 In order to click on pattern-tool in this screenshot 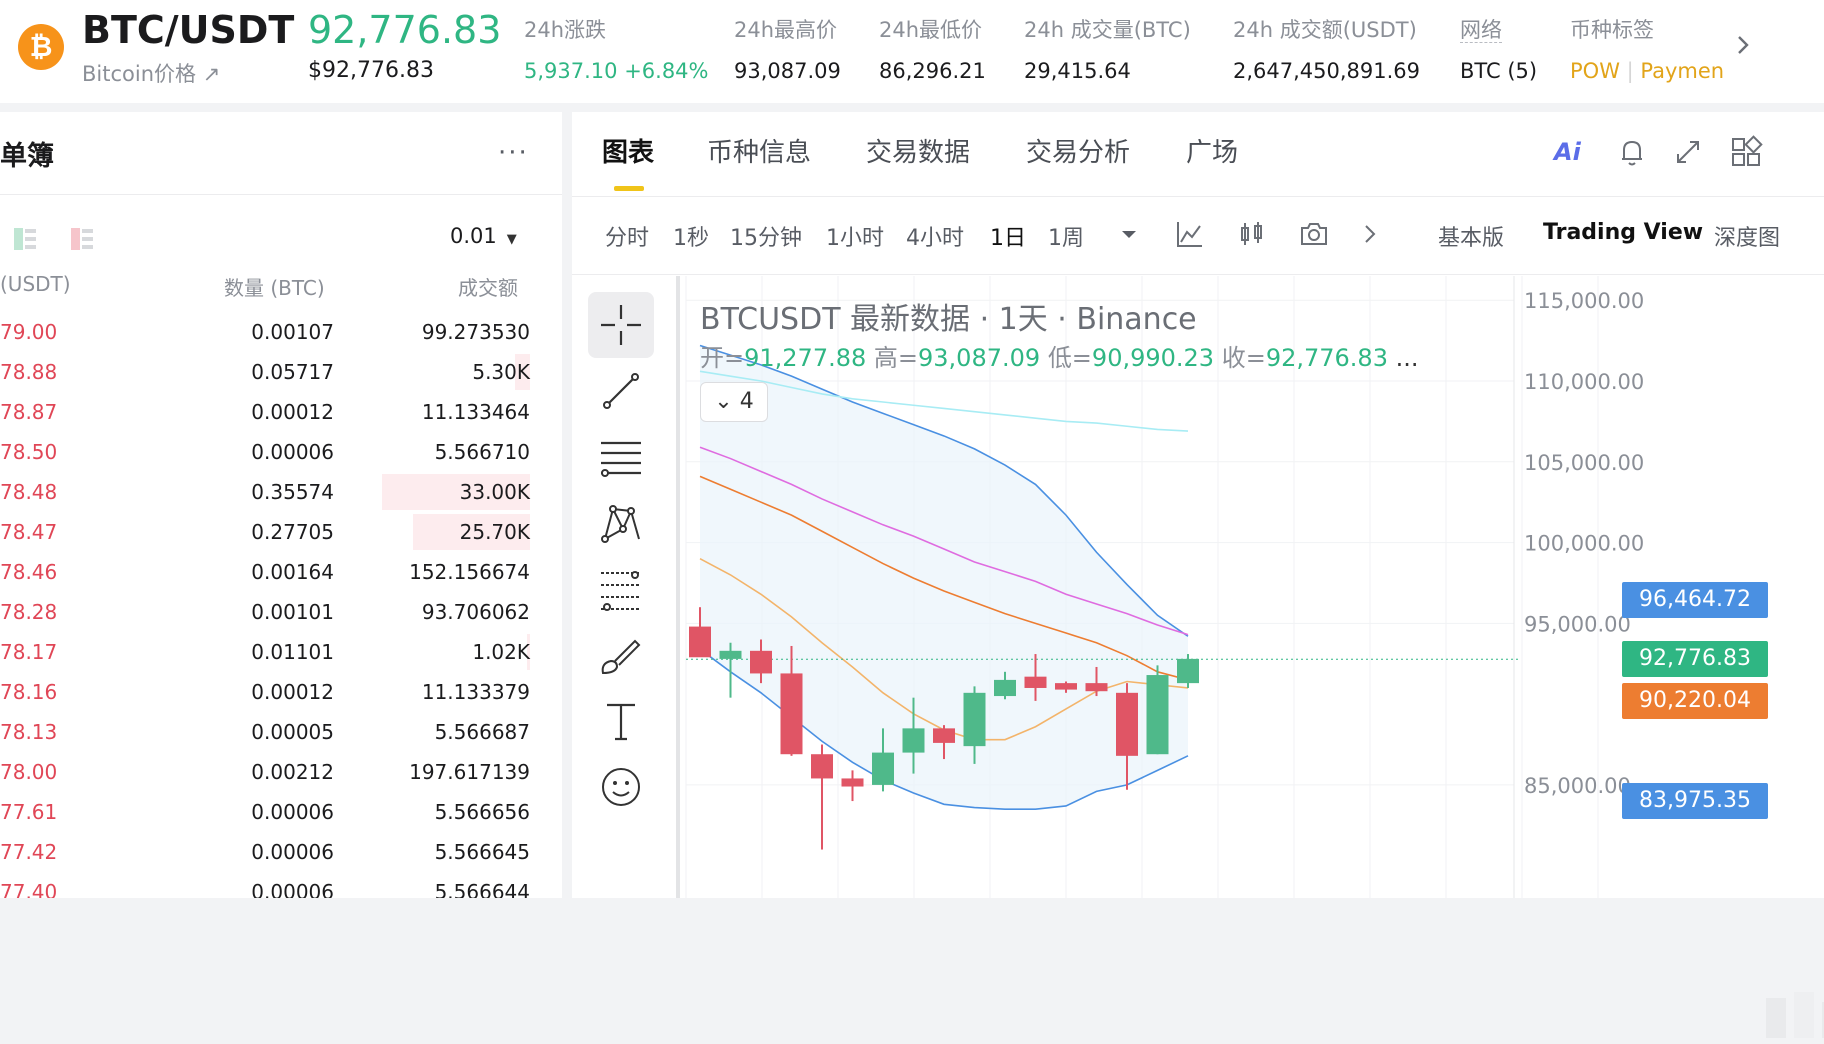, I will do `click(621, 523)`.